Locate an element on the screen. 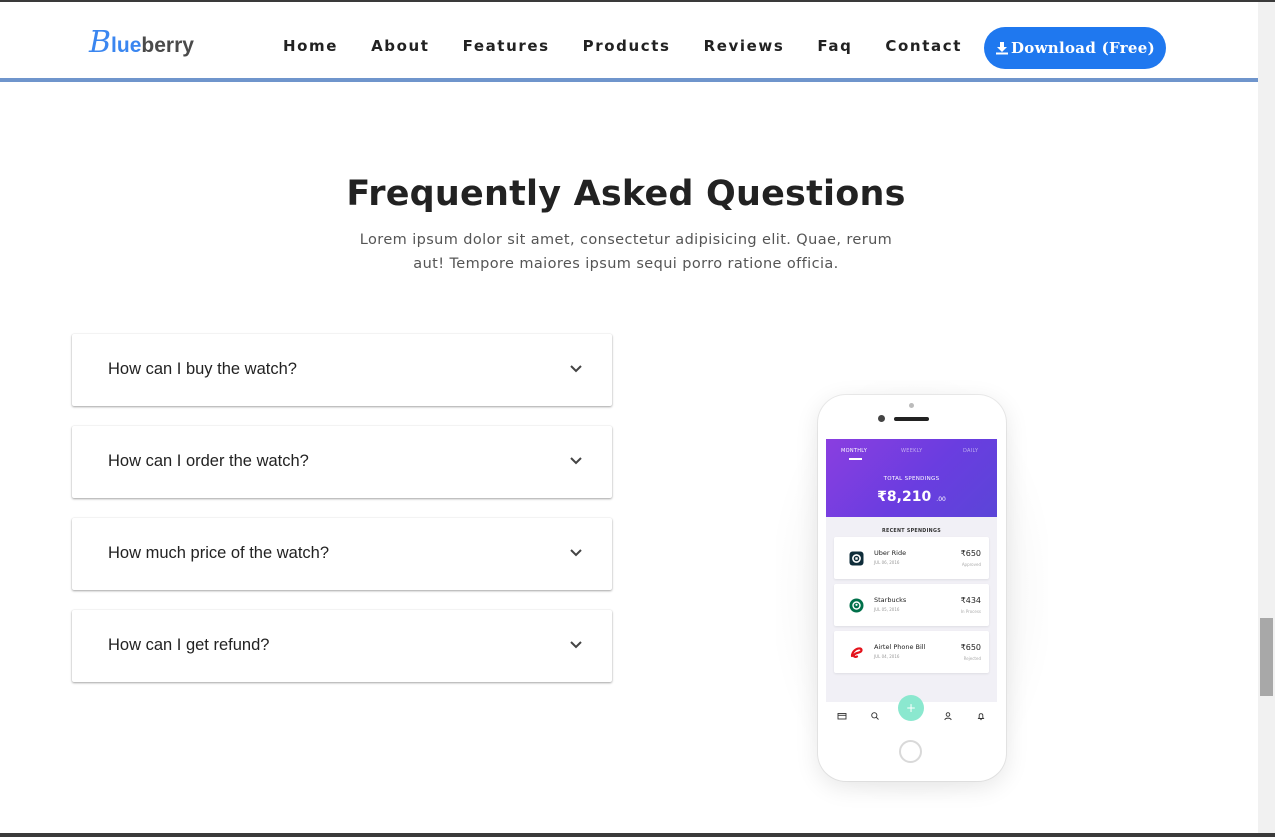 The height and width of the screenshot is (837, 1275). faq-question: How much price of the watch? is located at coordinates (219, 553).